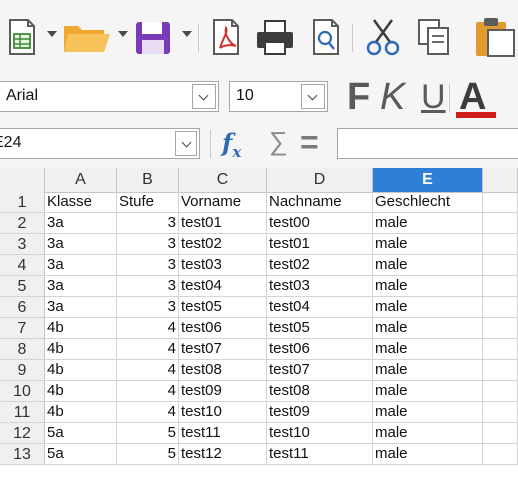 The height and width of the screenshot is (486, 518). Describe the element at coordinates (428, 202) in the screenshot. I see `grid-cell: Geschlecht` at that location.